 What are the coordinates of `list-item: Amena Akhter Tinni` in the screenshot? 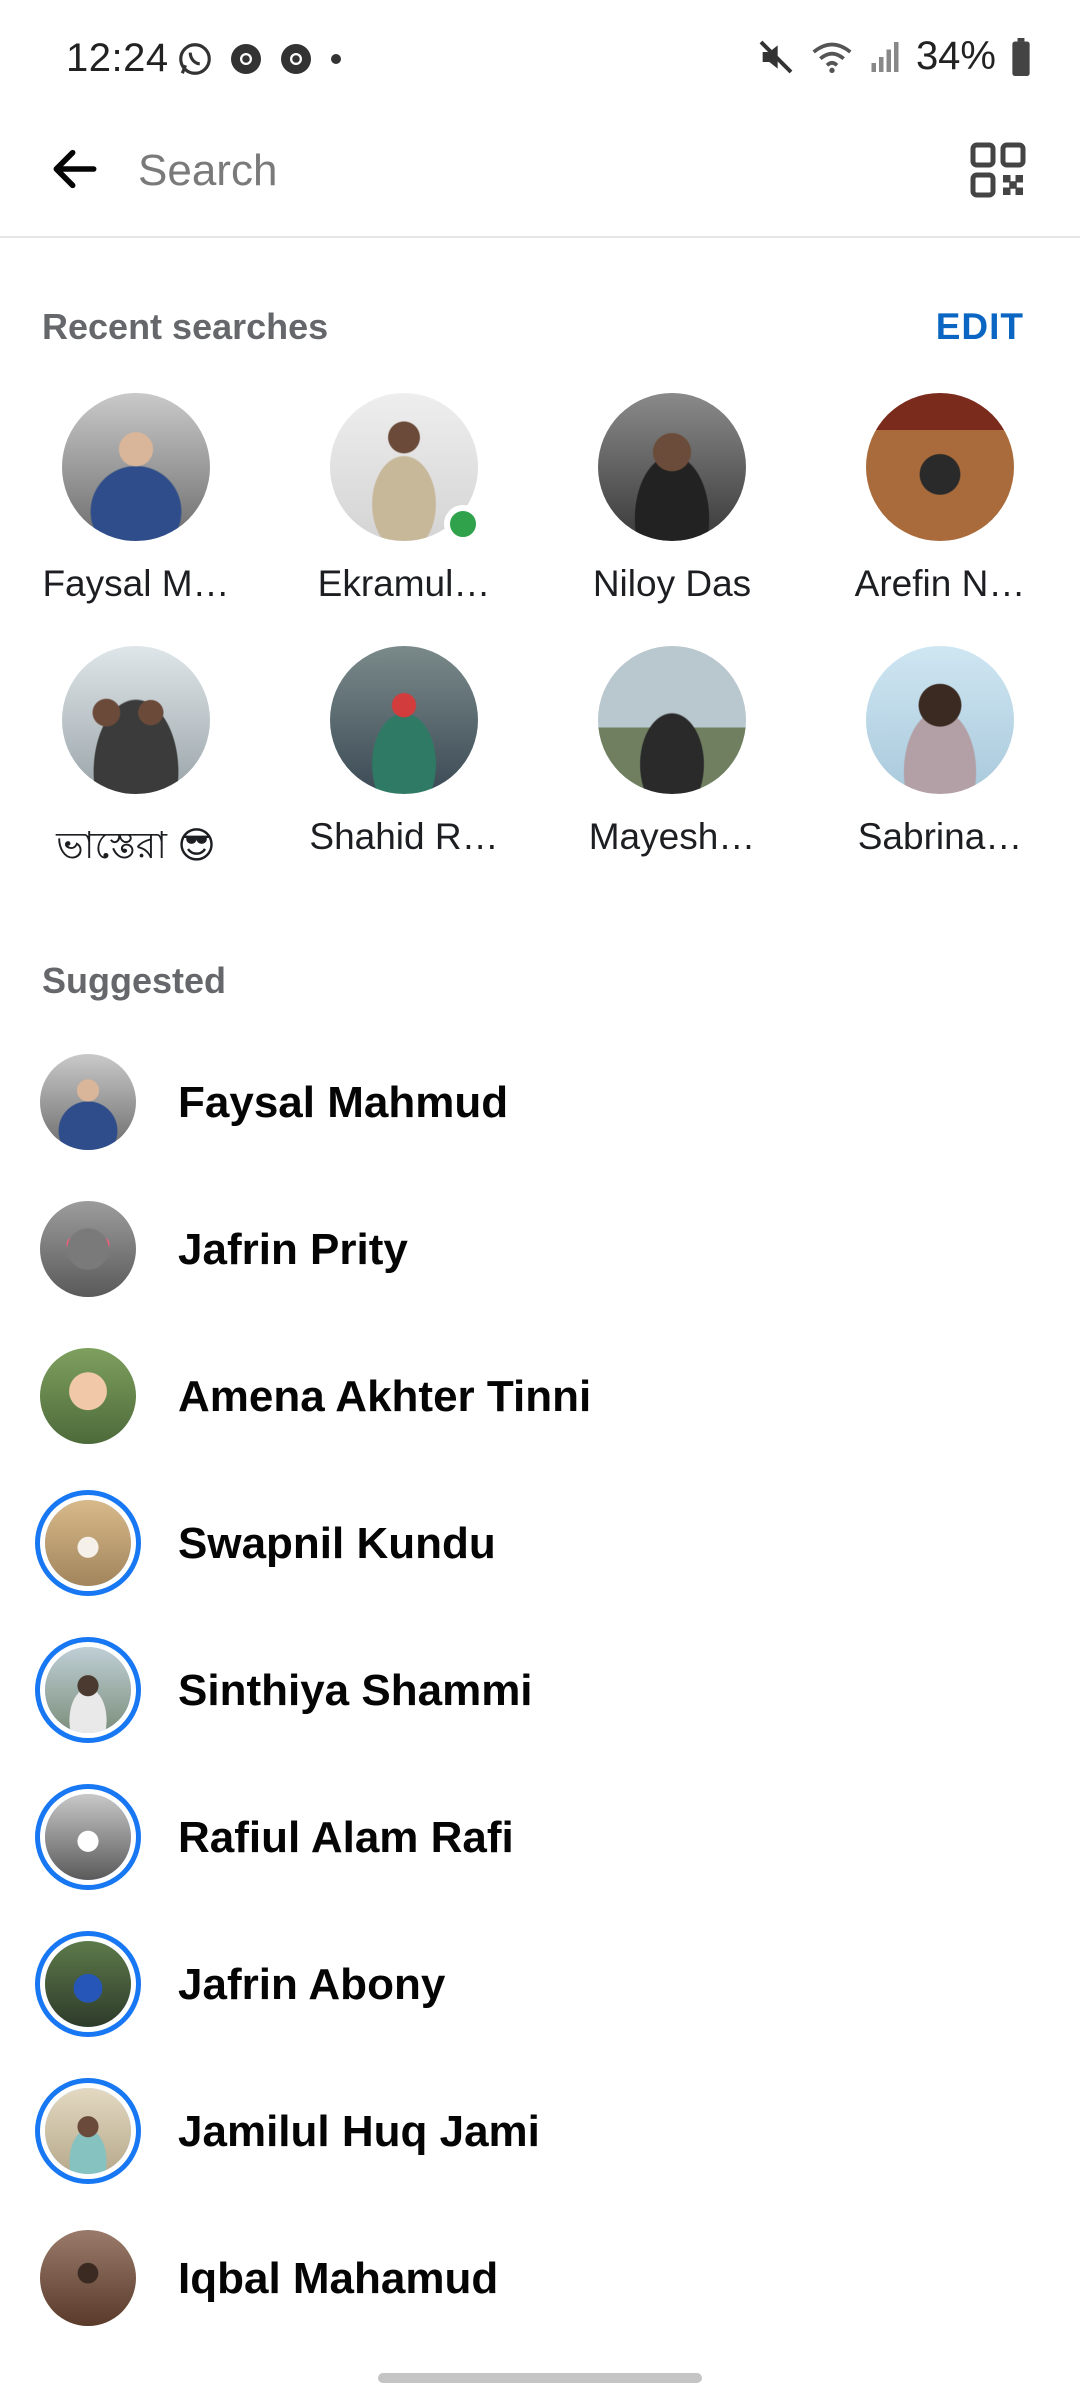 It's located at (540, 1404).